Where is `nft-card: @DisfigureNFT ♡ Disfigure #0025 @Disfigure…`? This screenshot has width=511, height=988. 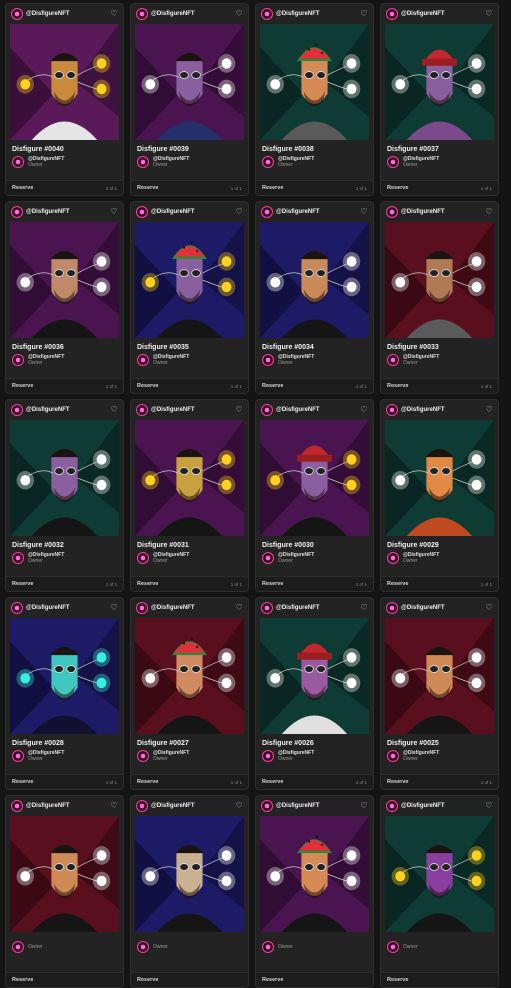 nft-card: @DisfigureNFT ♡ Disfigure #0025 @Disfigure… is located at coordinates (439, 693).